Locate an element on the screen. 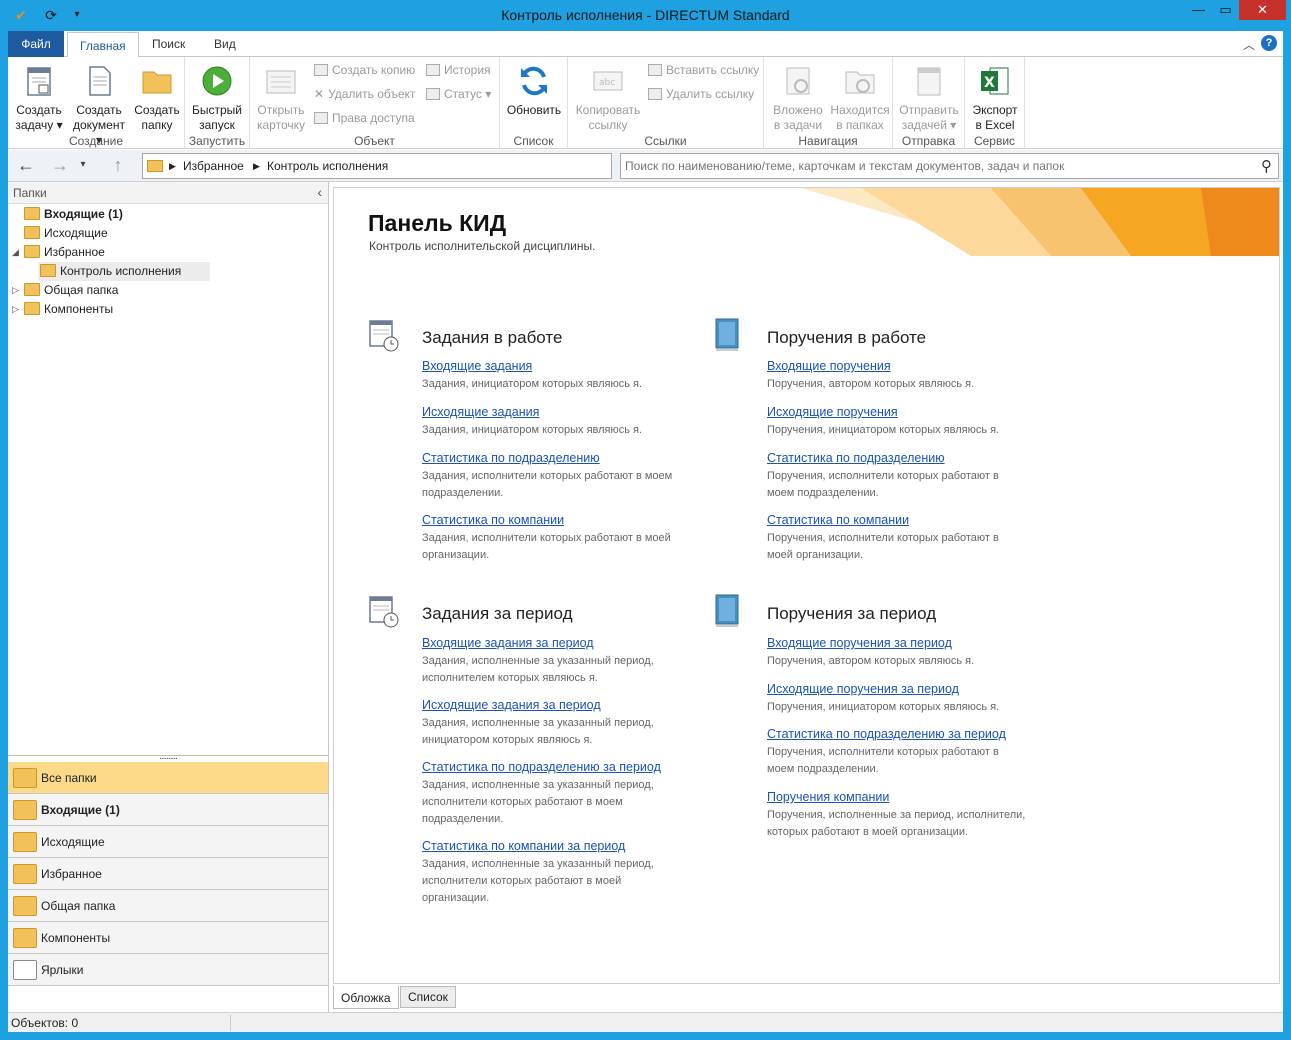 The image size is (1291, 1040). create-task-label-2: задачу is located at coordinates (34, 125).